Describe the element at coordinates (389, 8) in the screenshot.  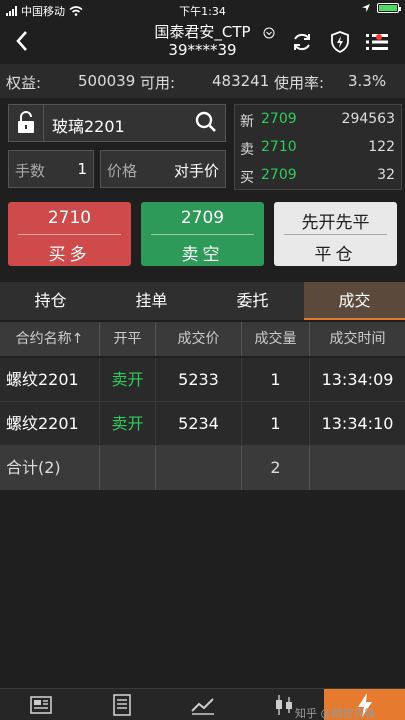
I see `battery-icon` at that location.